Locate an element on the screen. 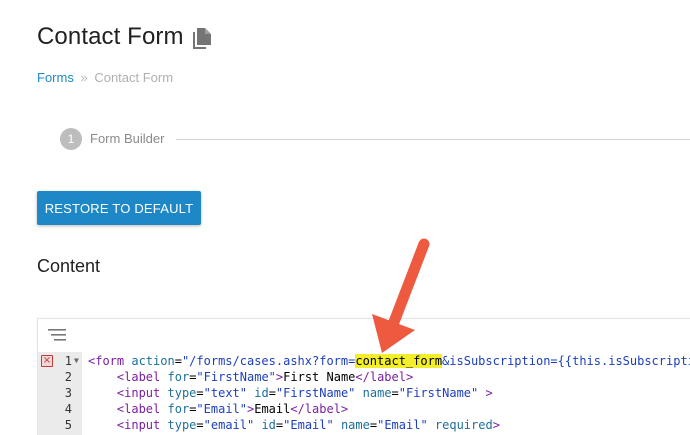 Image resolution: width=690 pixels, height=435 pixels. line-number: 1 is located at coordinates (68, 361).